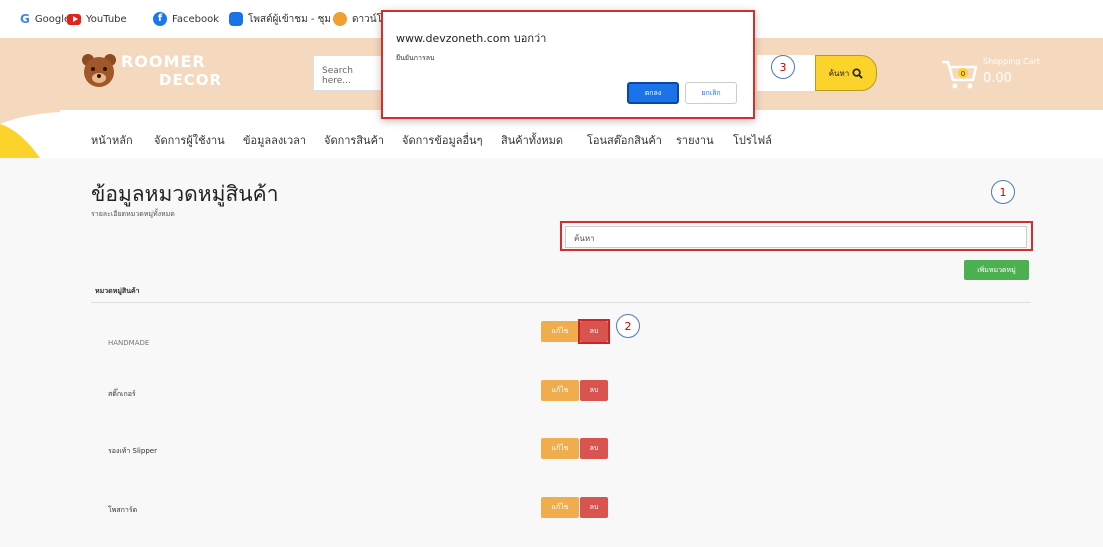 This screenshot has width=1103, height=547. Describe the element at coordinates (30, 134) in the screenshot. I see `nav-decor` at that location.